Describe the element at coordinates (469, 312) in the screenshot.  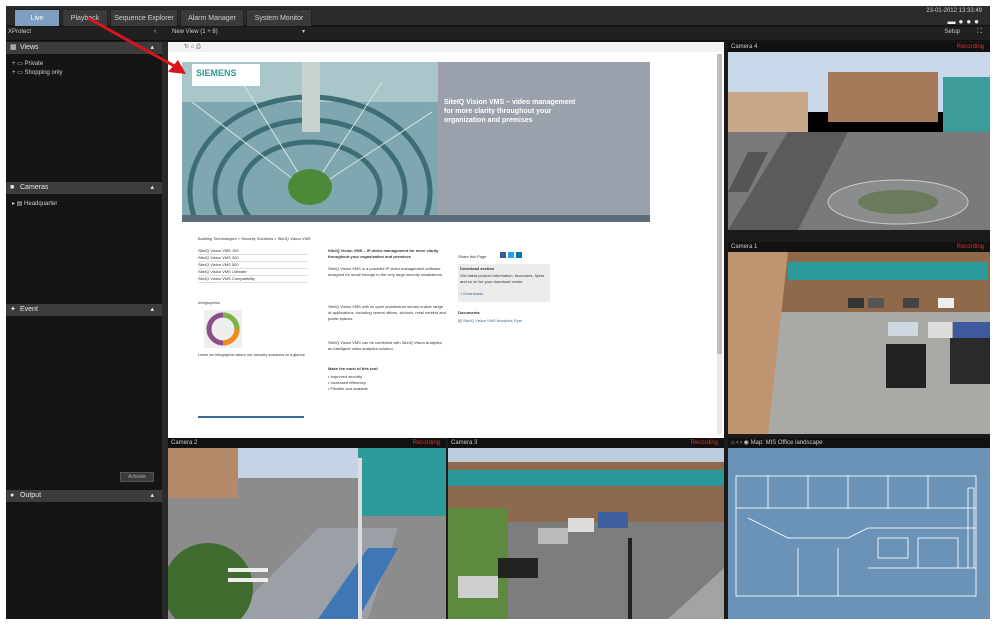
I see `documents-label: Documents` at that location.